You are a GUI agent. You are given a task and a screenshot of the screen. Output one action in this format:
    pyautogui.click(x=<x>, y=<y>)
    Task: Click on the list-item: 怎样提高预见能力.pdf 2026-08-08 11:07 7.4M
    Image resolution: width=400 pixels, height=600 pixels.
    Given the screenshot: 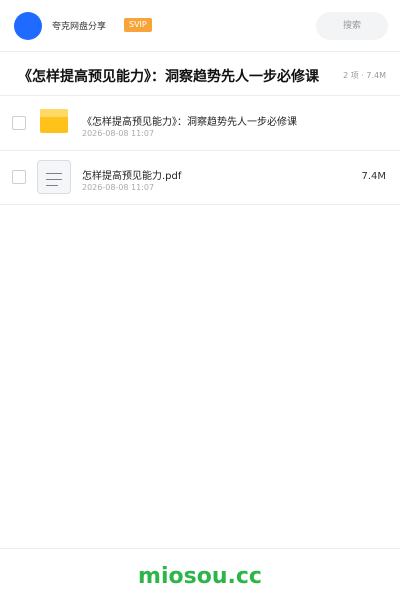 What is the action you would take?
    pyautogui.click(x=200, y=178)
    